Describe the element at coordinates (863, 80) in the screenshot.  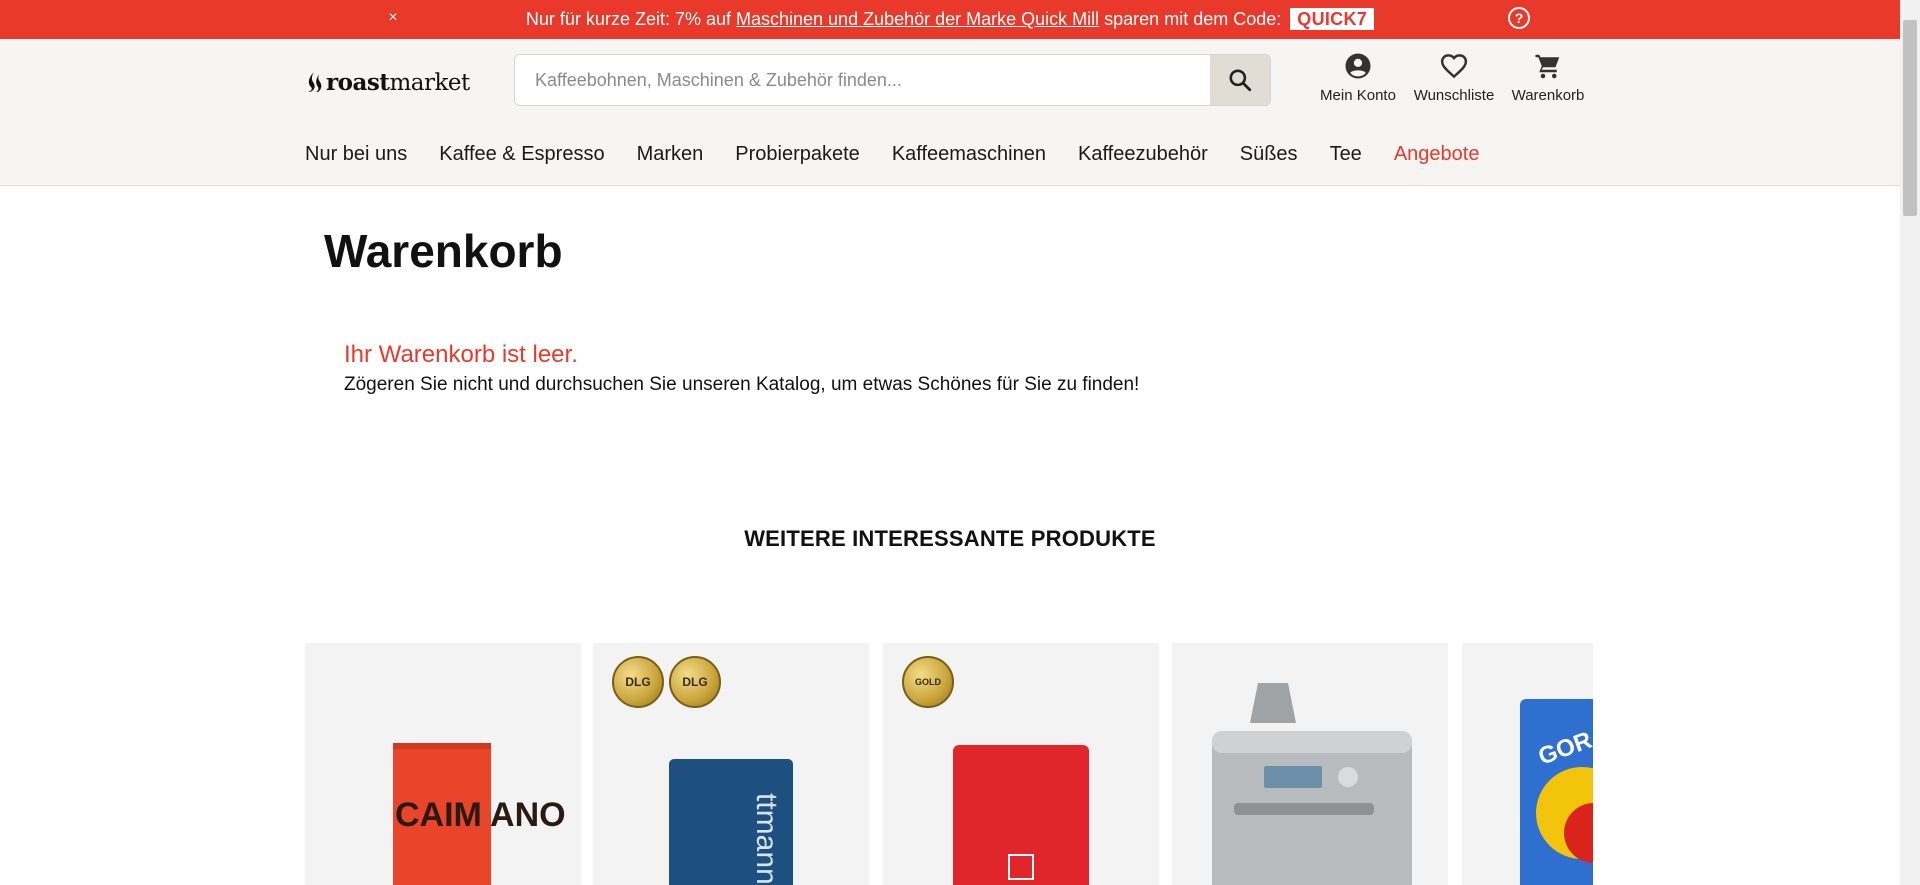
I see `search-input` at that location.